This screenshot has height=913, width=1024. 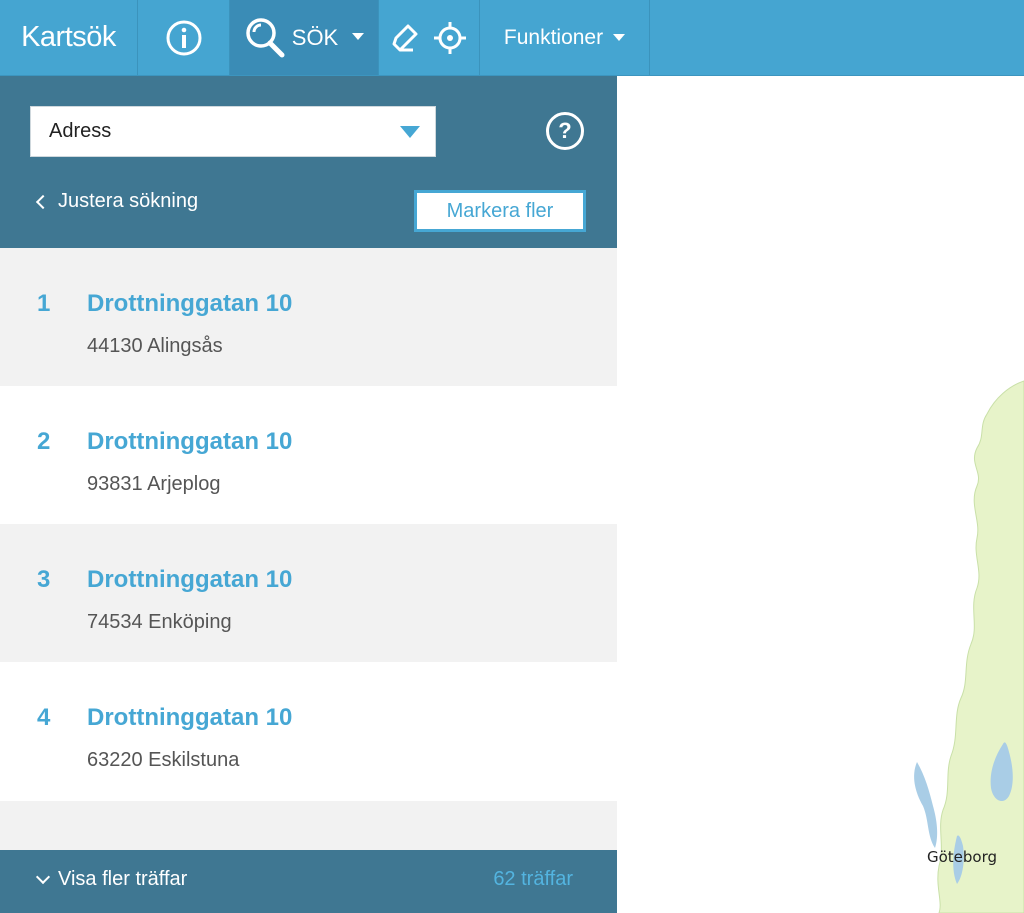 I want to click on search-menu-label: SÖK, so click(x=315, y=37).